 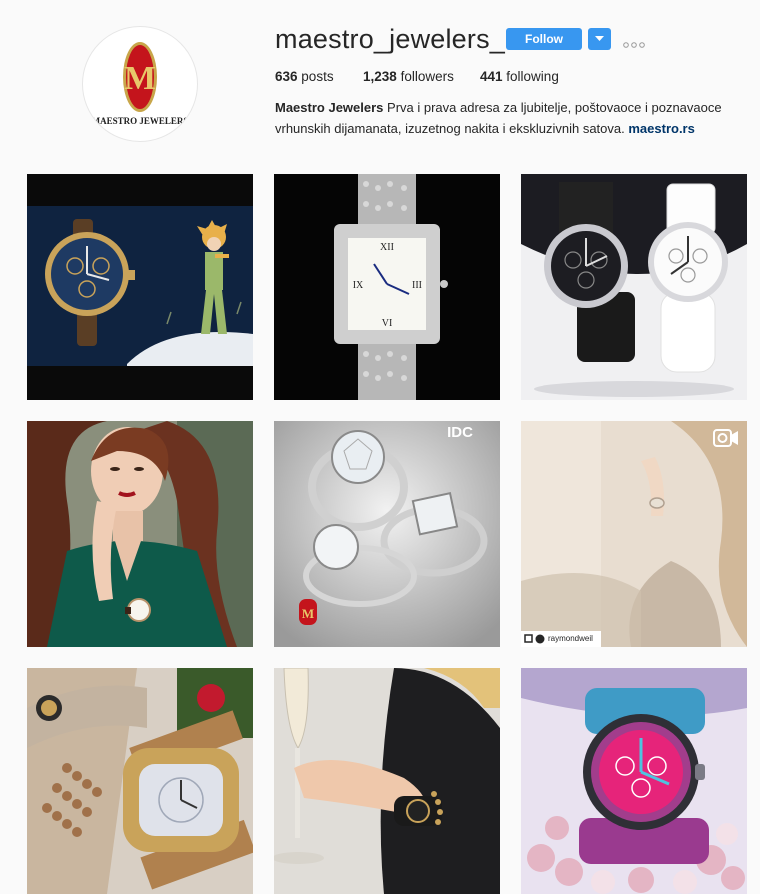 I want to click on profile-avatar: M MAESTRO JEWELERS, so click(x=140, y=84).